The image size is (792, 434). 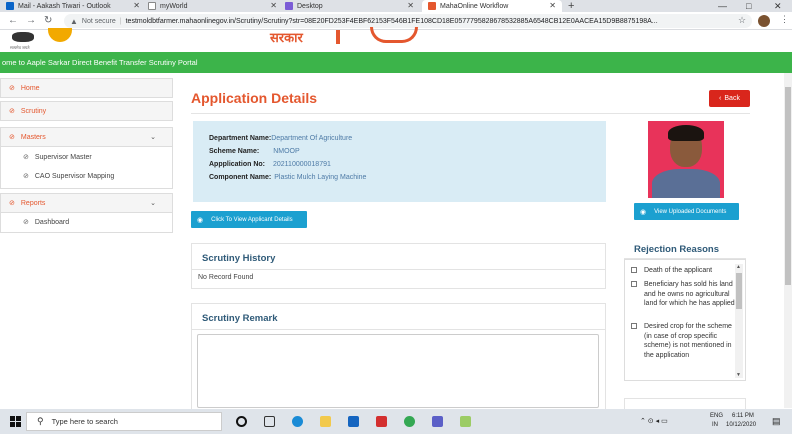 What do you see at coordinates (715, 425) in the screenshot?
I see `region-indicator: IN` at bounding box center [715, 425].